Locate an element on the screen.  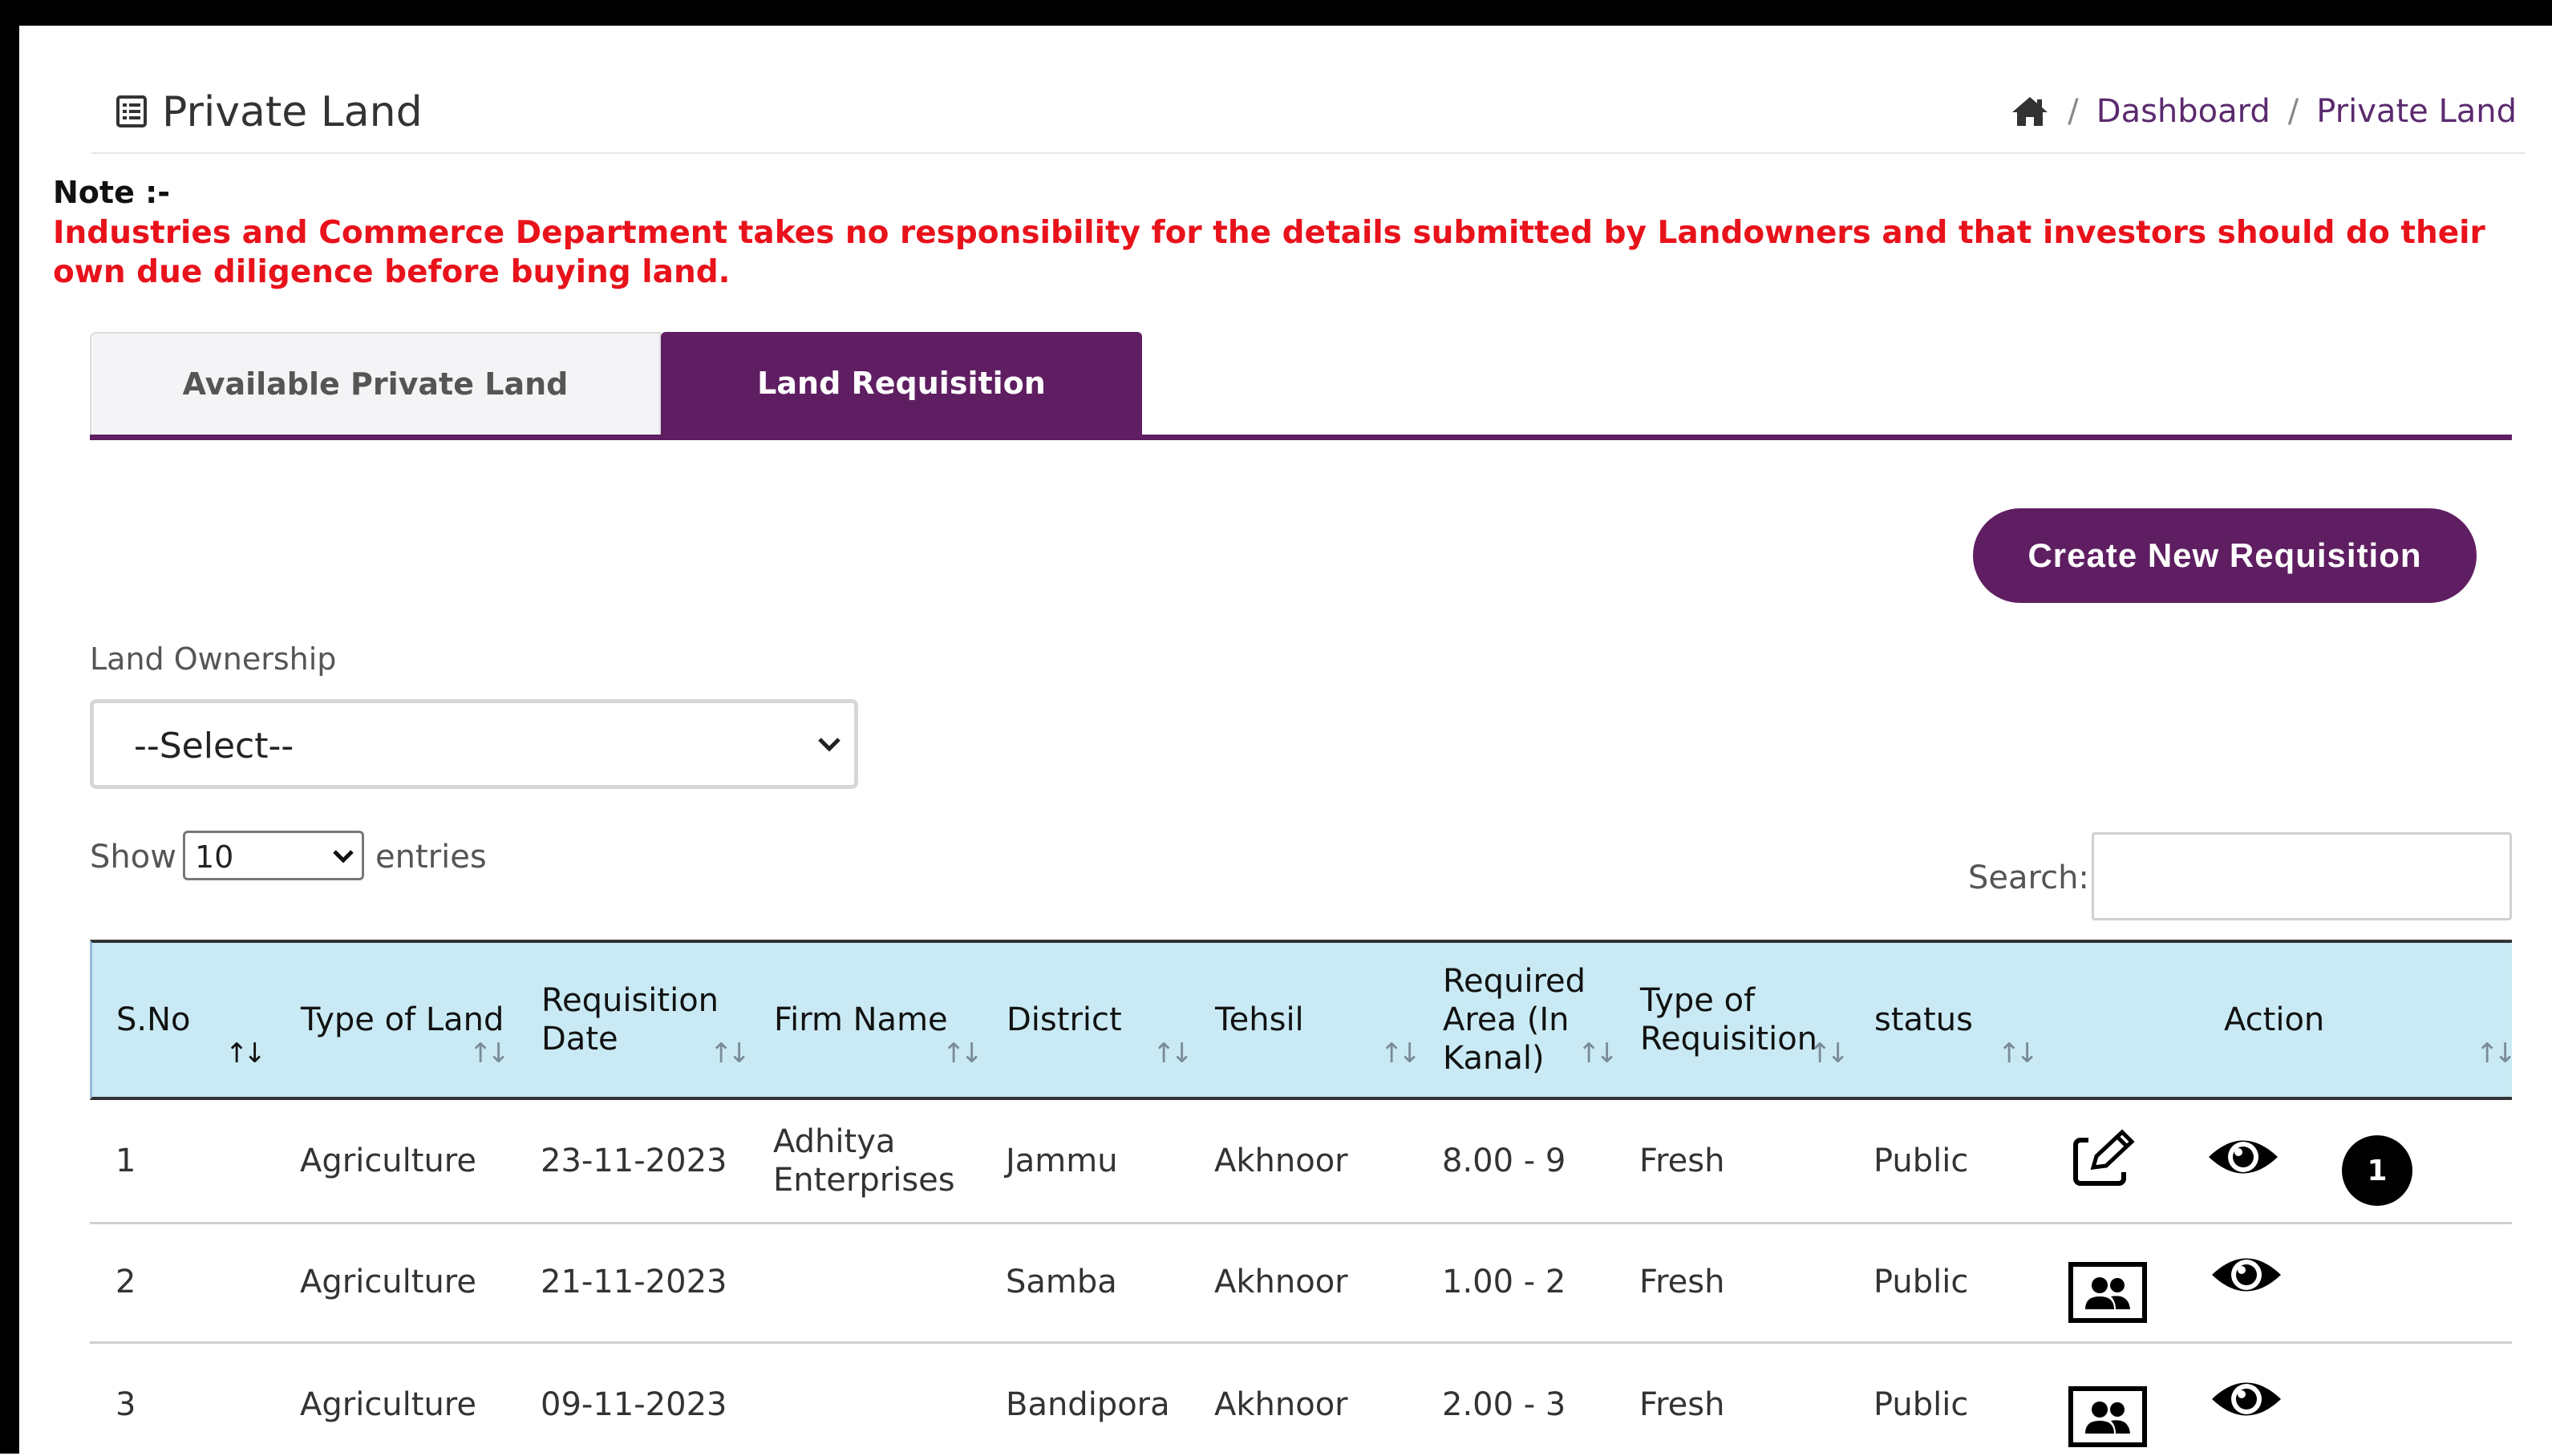
cell-required-area: 2.00 - 3 is located at coordinates (1504, 1404).